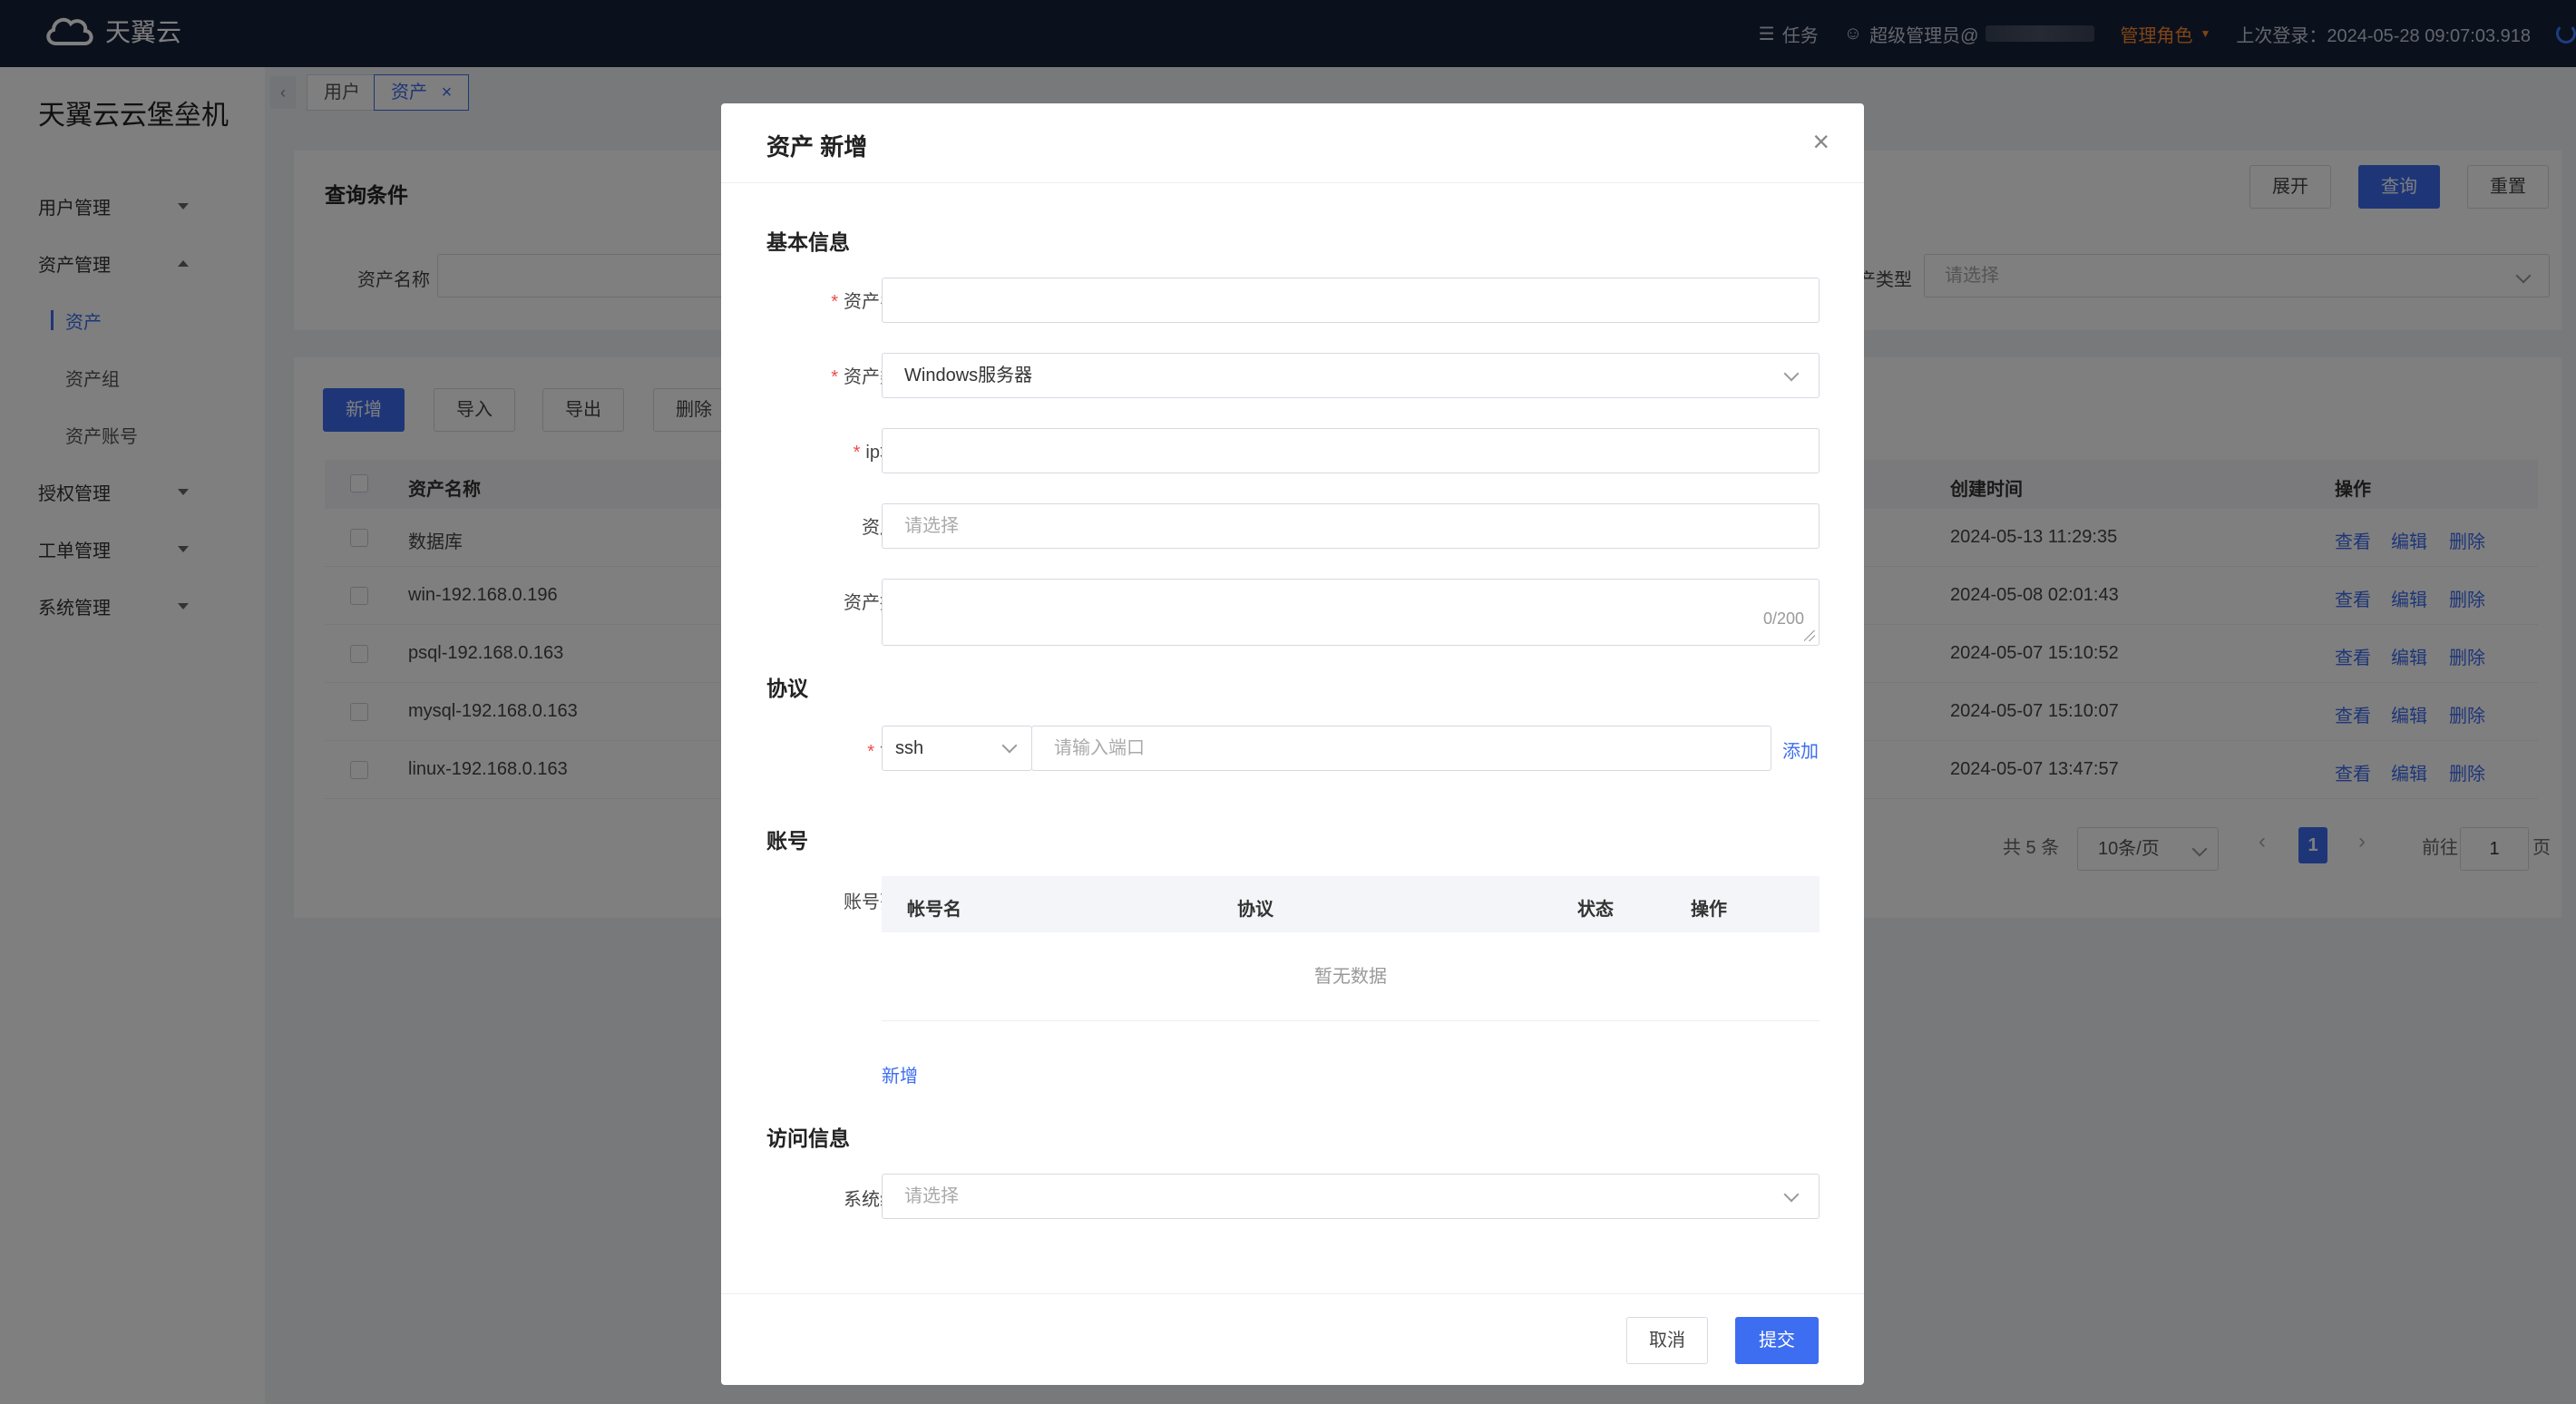 The image size is (2576, 1404). Describe the element at coordinates (1351, 1196) in the screenshot. I see `system-code-select: 请选择` at that location.